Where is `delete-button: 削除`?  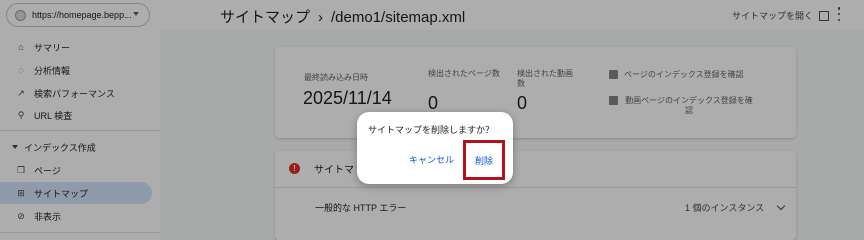
delete-button: 削除 is located at coordinates (484, 160).